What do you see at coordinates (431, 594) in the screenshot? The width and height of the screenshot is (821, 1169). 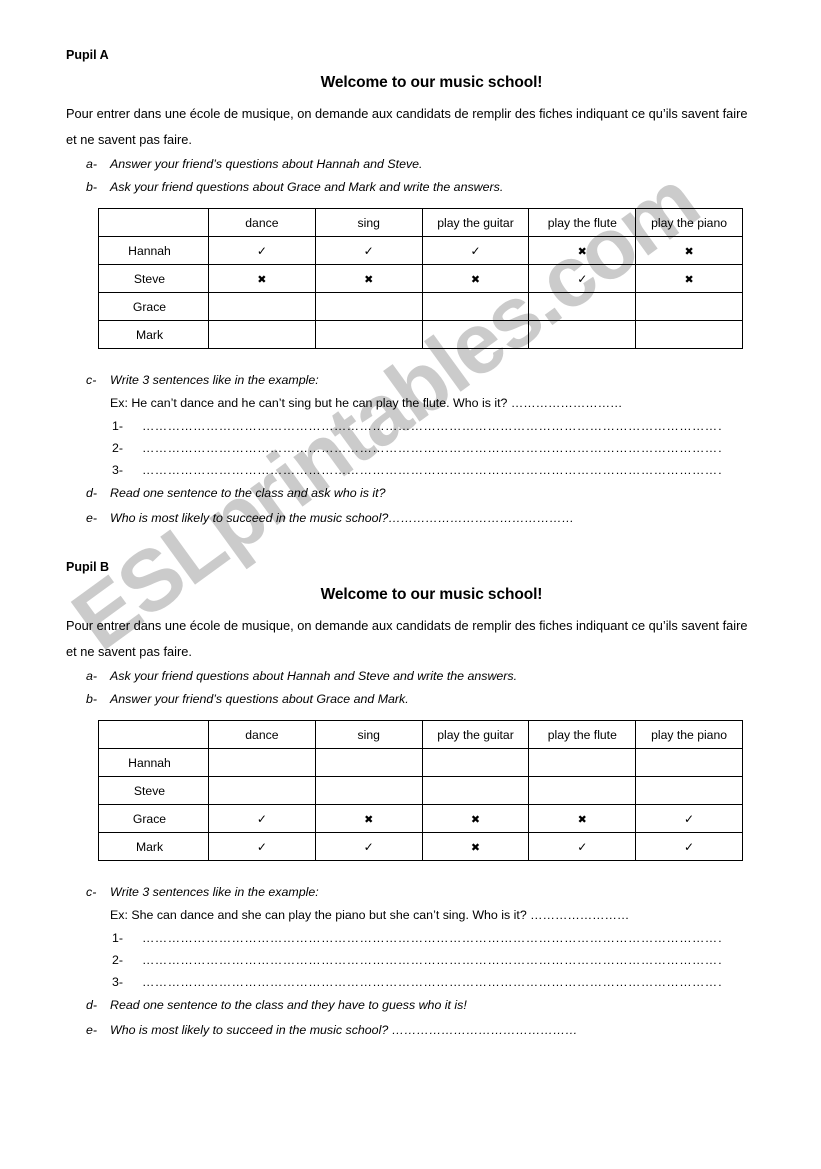 I see `pupil-b-title: Welcome to our music school!` at bounding box center [431, 594].